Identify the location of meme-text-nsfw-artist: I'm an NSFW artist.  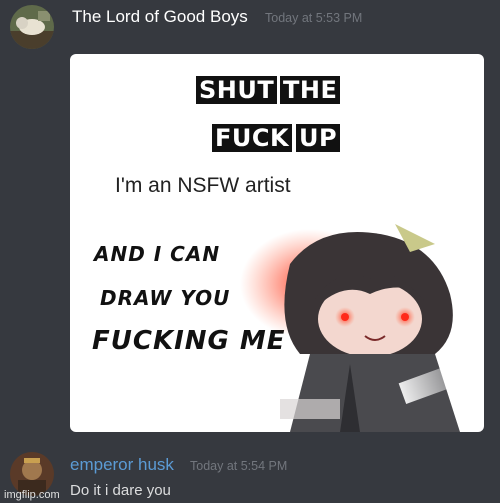
(203, 185).